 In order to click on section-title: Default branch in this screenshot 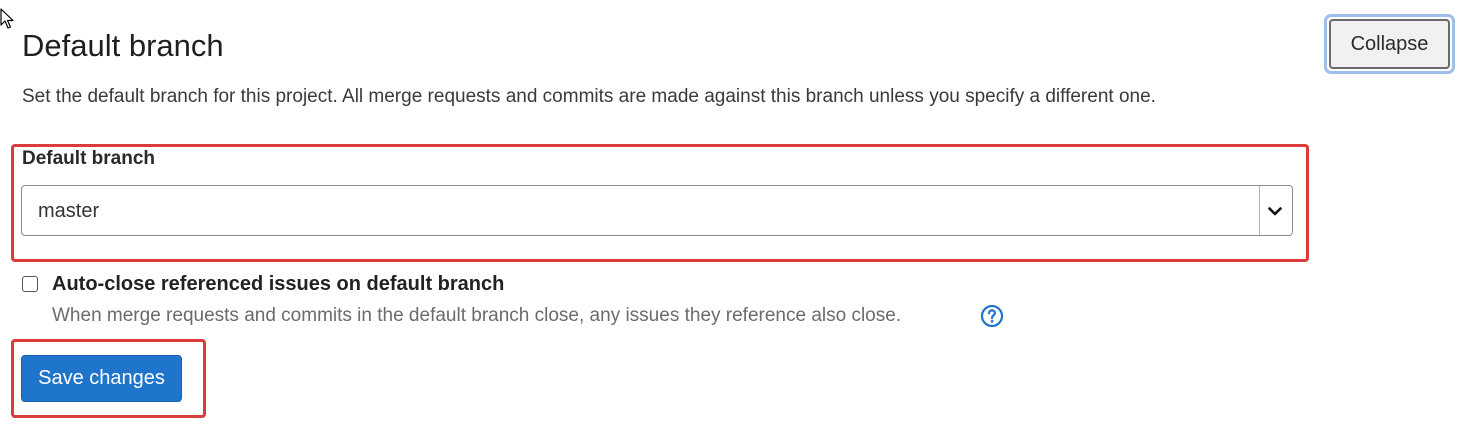, I will do `click(123, 45)`.